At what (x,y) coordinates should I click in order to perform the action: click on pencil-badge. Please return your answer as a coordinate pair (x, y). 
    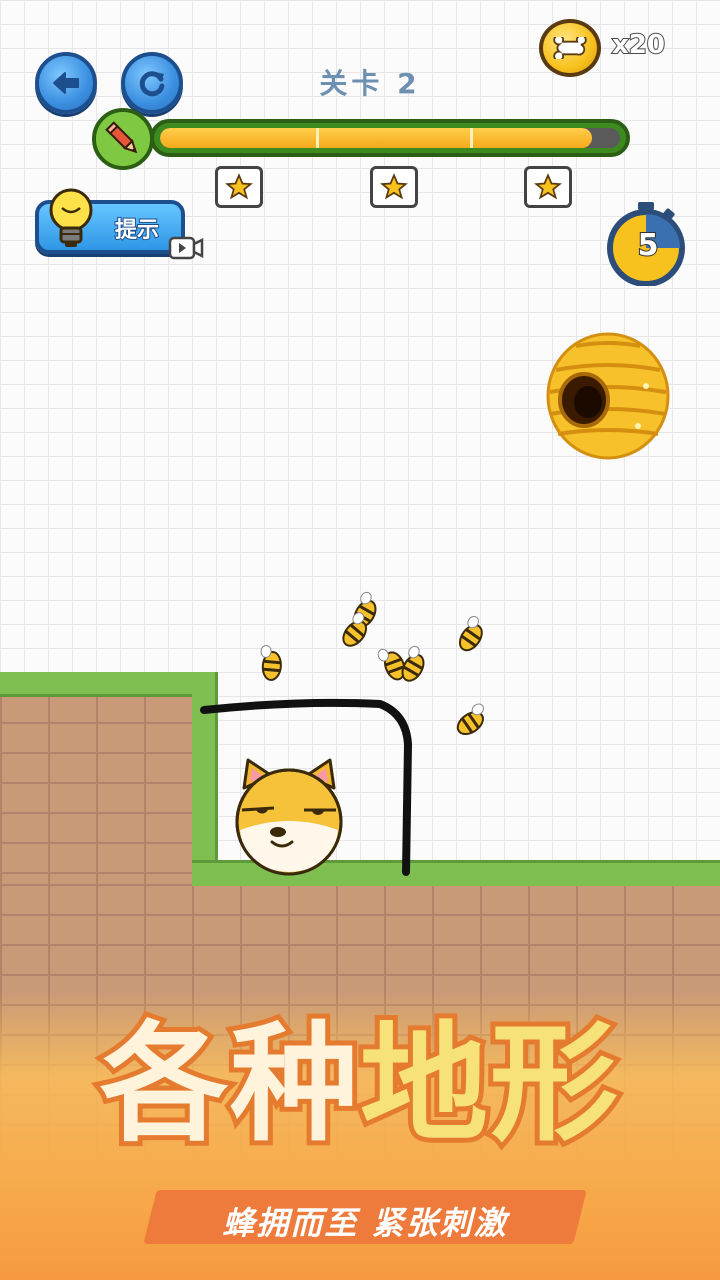
    Looking at the image, I should click on (123, 139).